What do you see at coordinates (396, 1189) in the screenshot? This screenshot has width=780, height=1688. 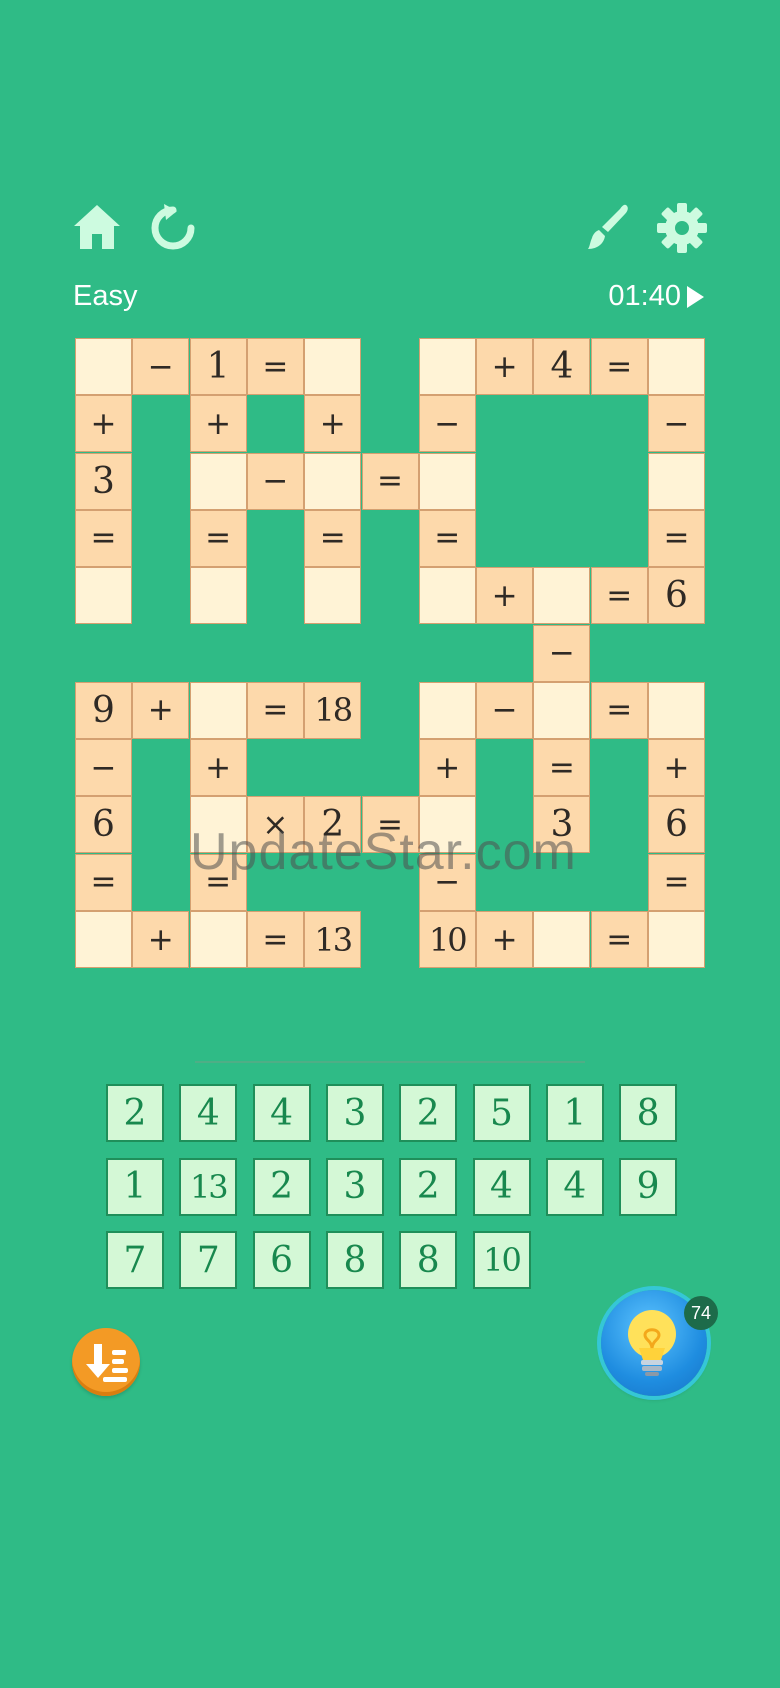 I see `number-tiles-tray: 2 4 4 3 2 5 1 8 1 13 2 3 2 4 4 9 7 7 6 8 8 10` at bounding box center [396, 1189].